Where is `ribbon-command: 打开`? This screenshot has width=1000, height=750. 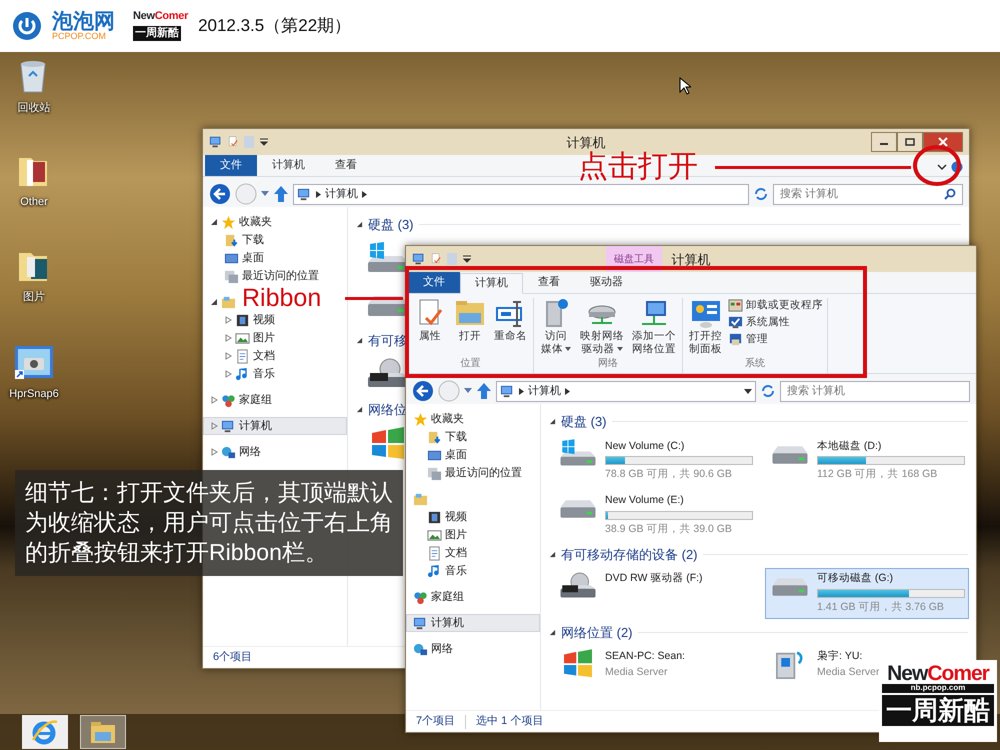
ribbon-command: 打开 is located at coordinates (470, 327).